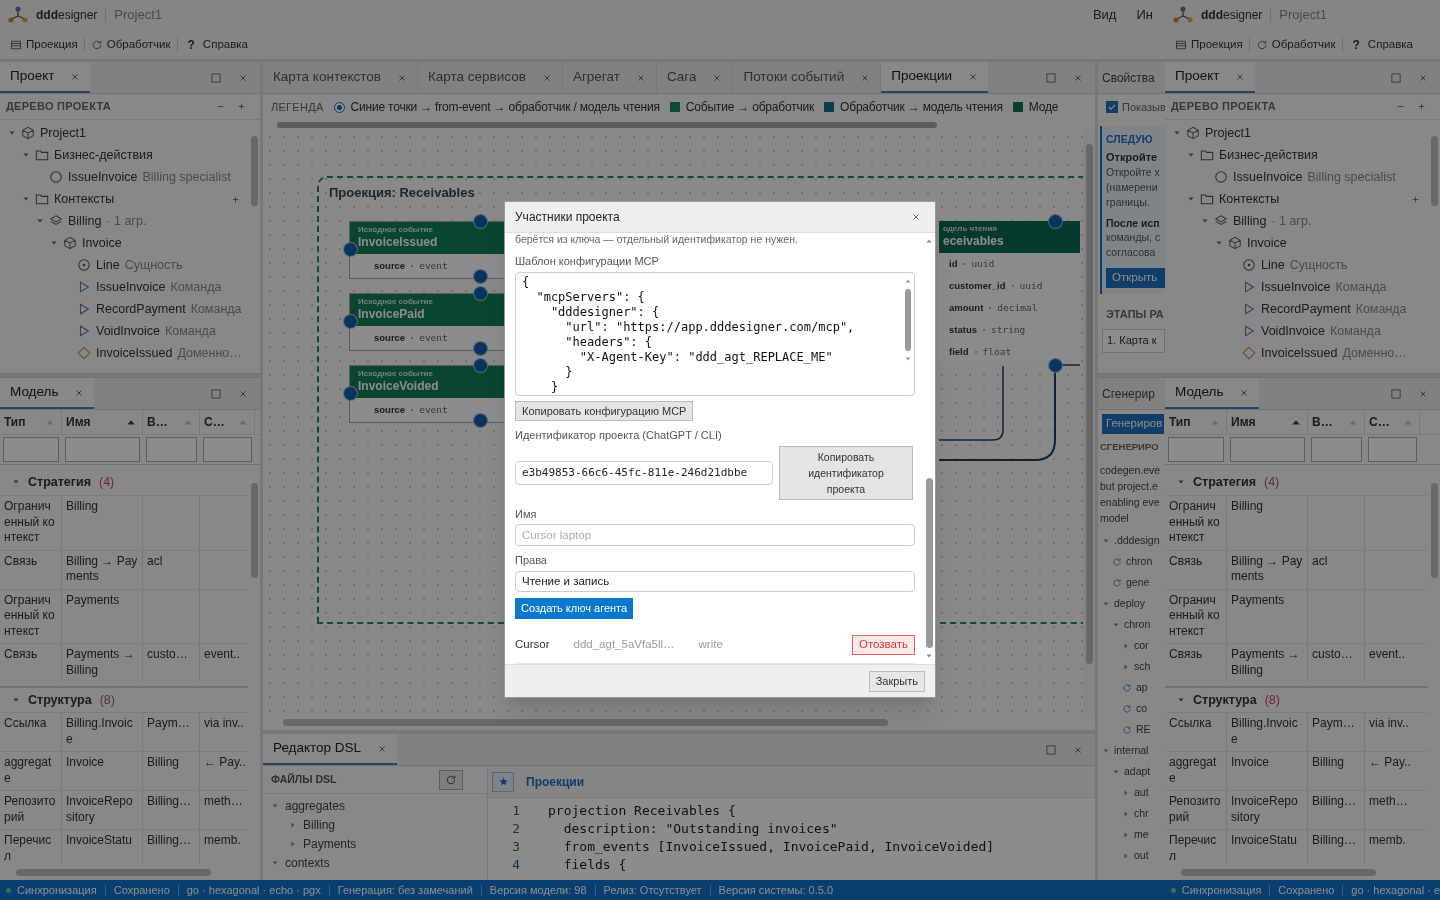 The image size is (1440, 900). What do you see at coordinates (1131, 541) in the screenshot?
I see `file-tree-item: .dddesign` at bounding box center [1131, 541].